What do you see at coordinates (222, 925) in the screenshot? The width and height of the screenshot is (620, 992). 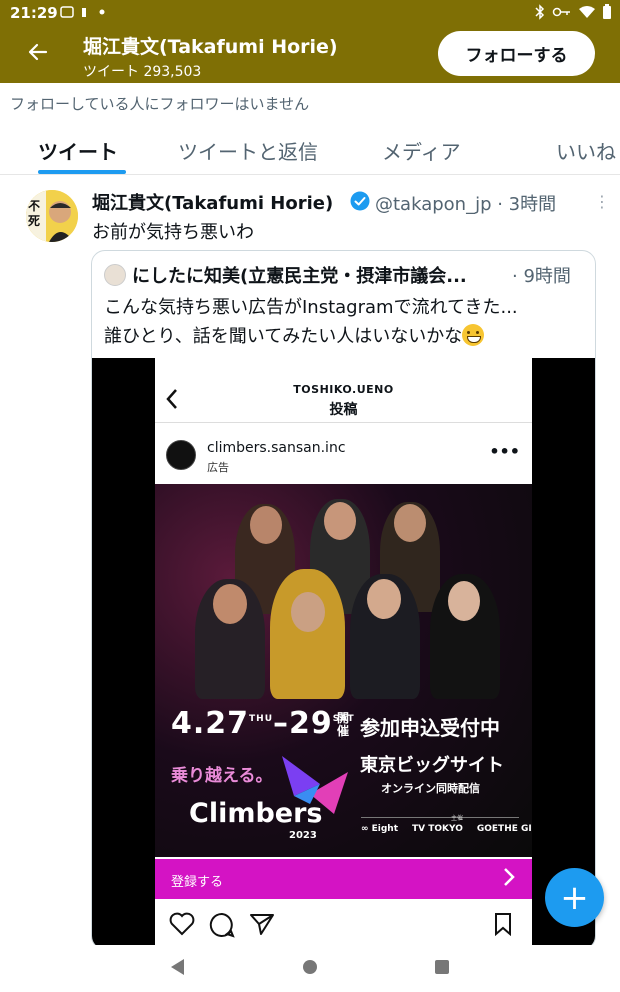 I see `comment-icon` at bounding box center [222, 925].